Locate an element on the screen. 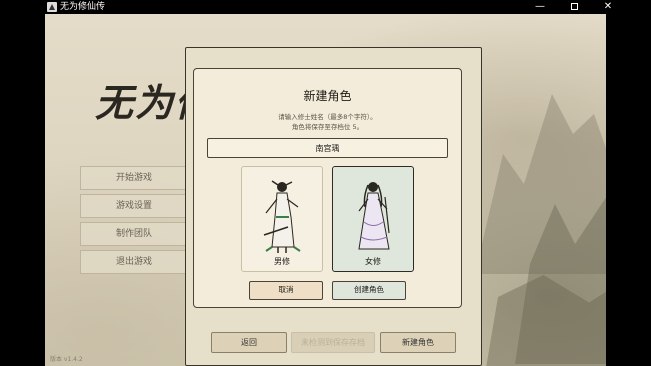 This screenshot has height=366, width=651. load-save-button: 未检测到保存存档 is located at coordinates (333, 342).